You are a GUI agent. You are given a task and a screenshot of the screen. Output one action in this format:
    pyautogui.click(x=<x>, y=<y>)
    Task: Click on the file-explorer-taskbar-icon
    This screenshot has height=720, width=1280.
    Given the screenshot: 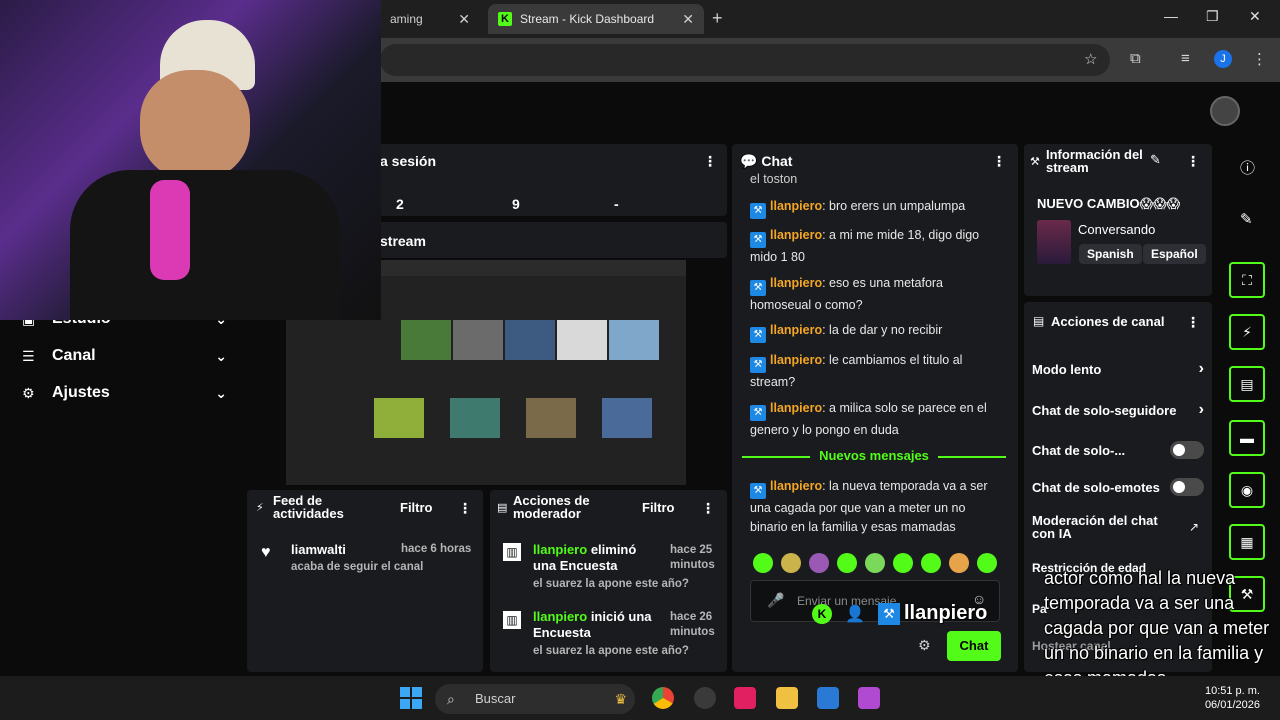 What is the action you would take?
    pyautogui.click(x=787, y=698)
    